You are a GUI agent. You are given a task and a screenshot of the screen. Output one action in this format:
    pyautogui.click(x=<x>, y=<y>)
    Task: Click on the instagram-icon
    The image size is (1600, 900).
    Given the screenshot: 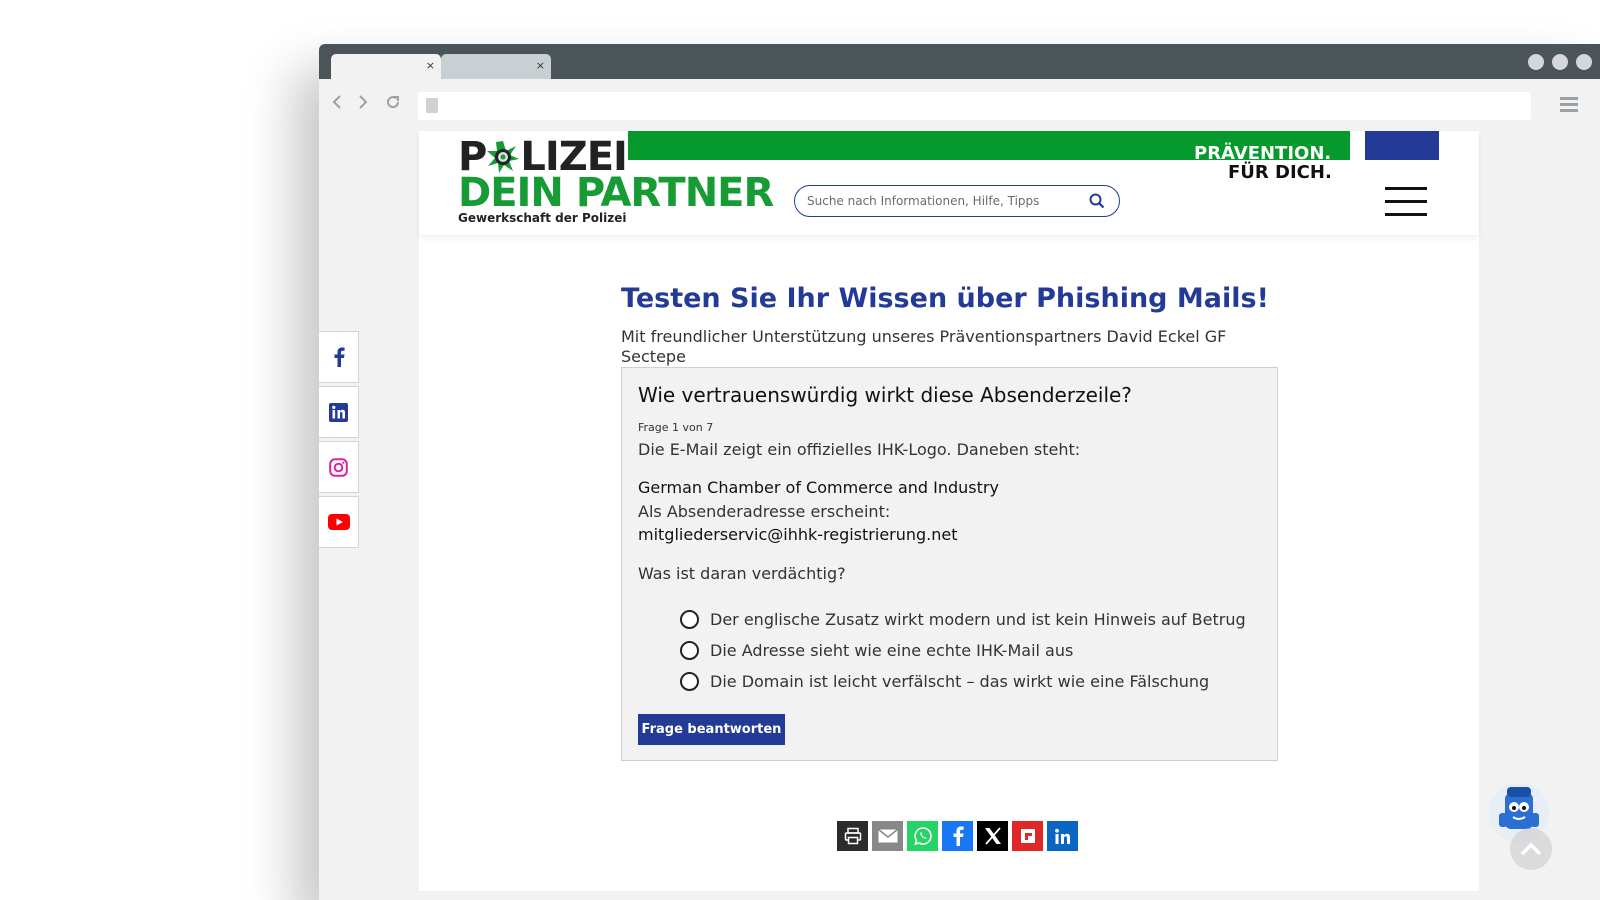 What is the action you would take?
    pyautogui.click(x=339, y=467)
    